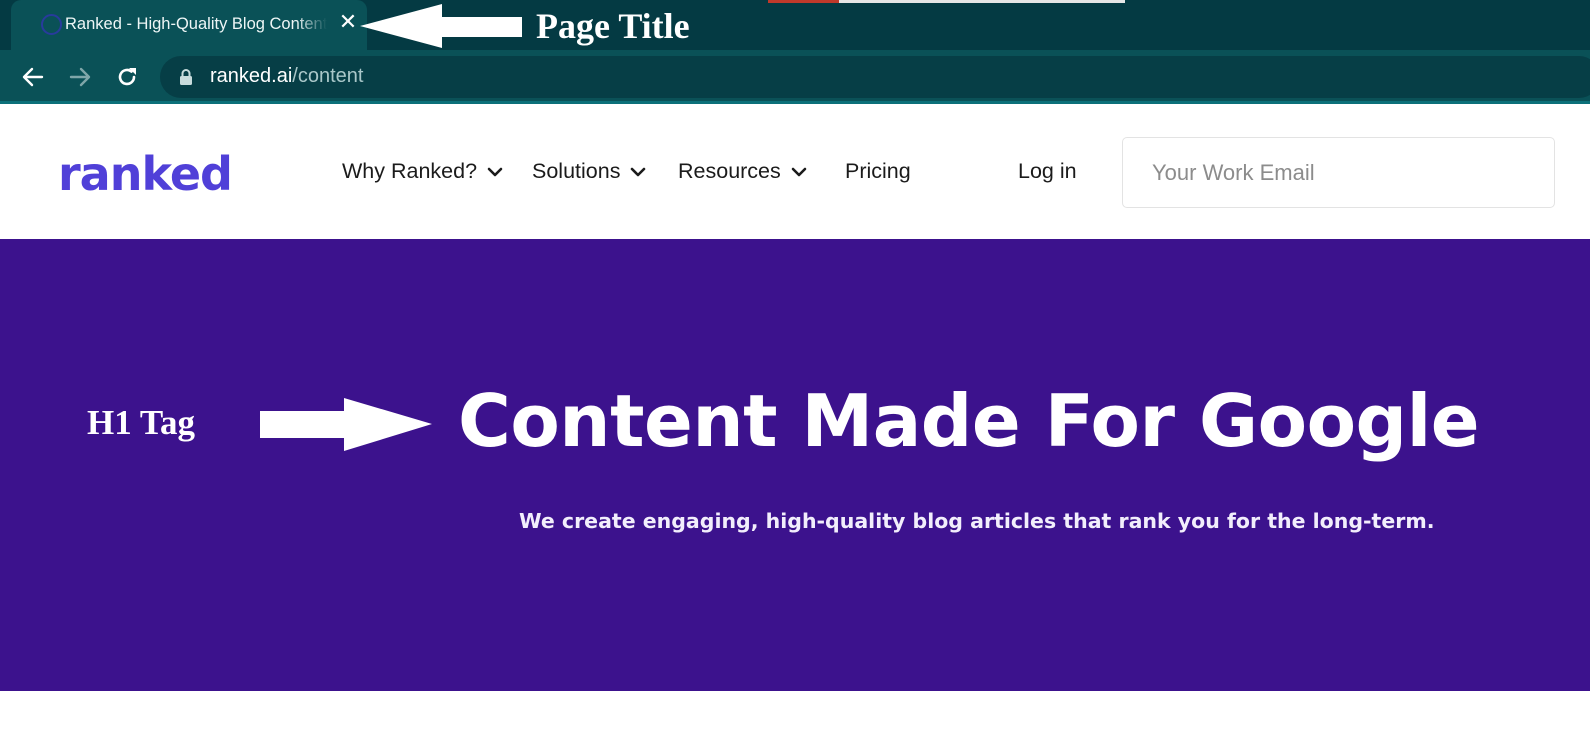 This screenshot has height=731, width=1590. What do you see at coordinates (141, 422) in the screenshot?
I see `annotation-h1-label: H1 Tag` at bounding box center [141, 422].